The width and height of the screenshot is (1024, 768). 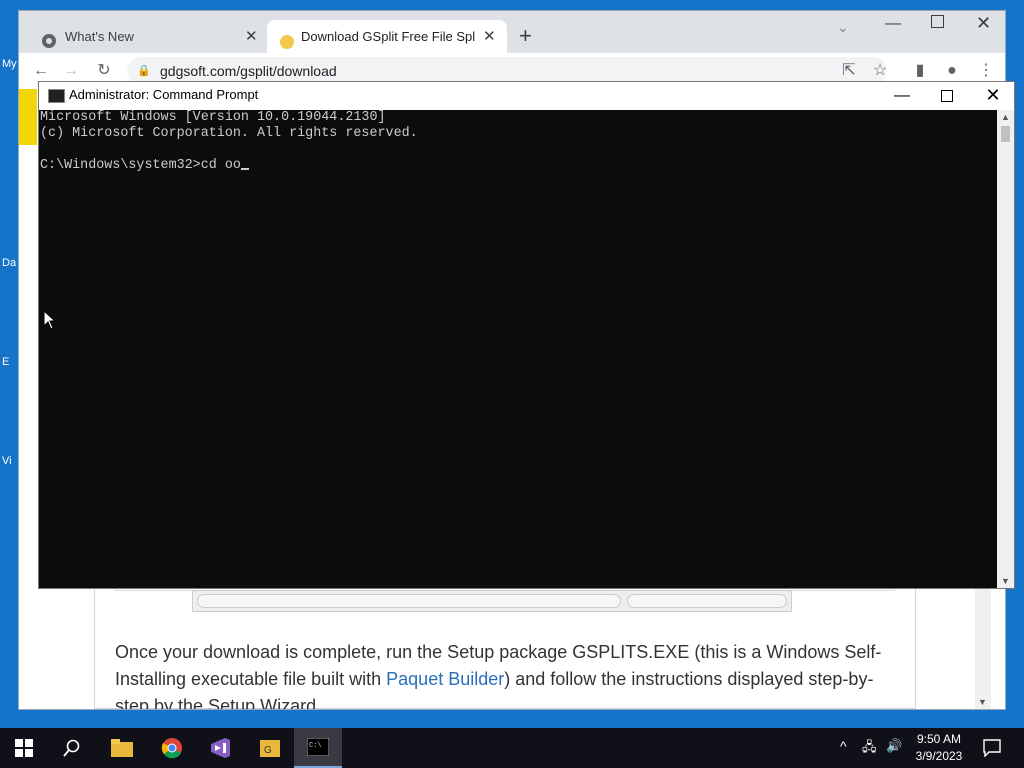 I want to click on cmd-icon: C:\, so click(x=318, y=748).